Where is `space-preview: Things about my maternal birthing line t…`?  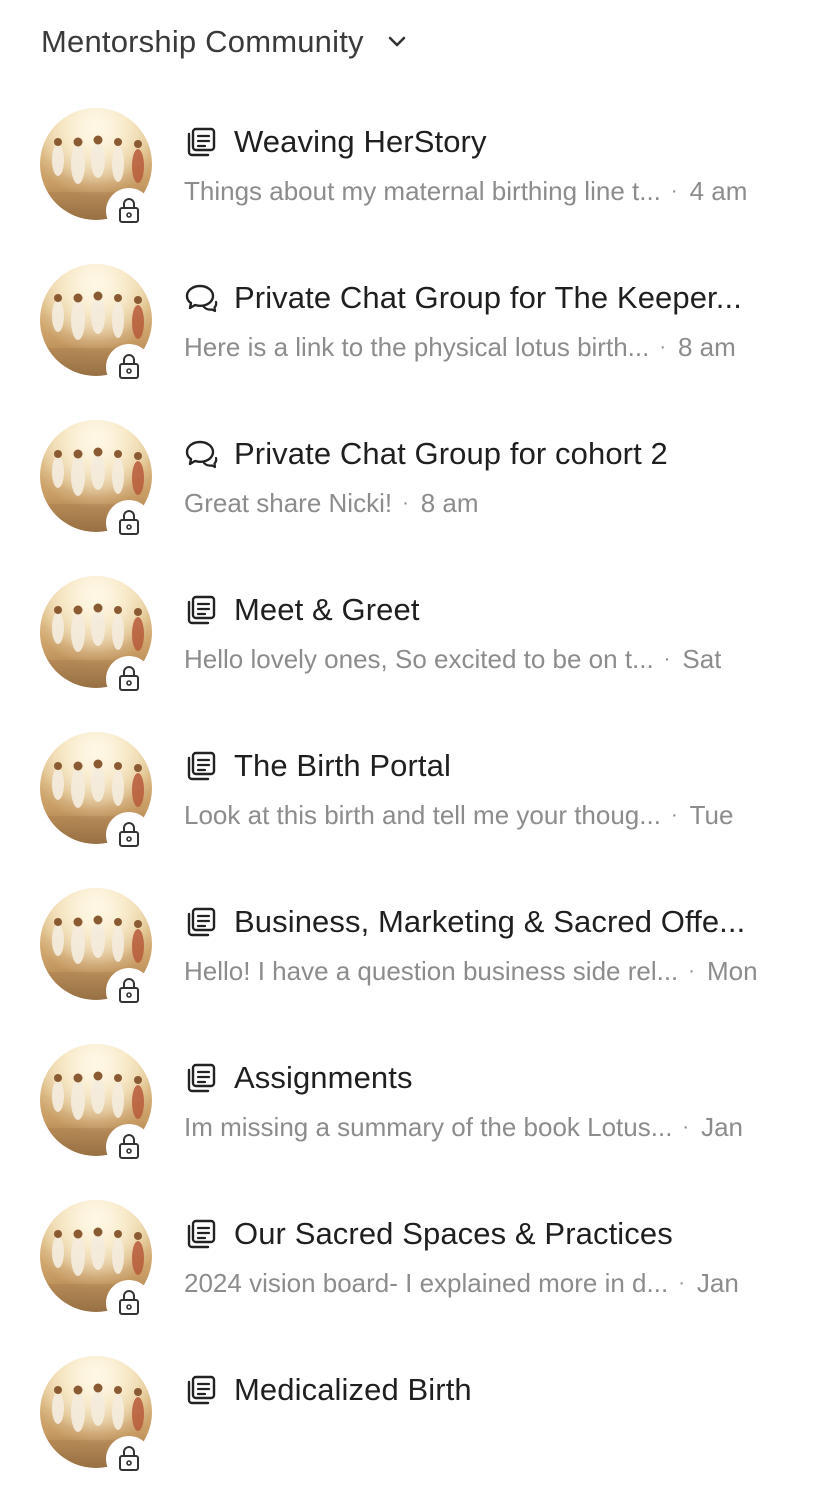
space-preview: Things about my maternal birthing line t… is located at coordinates (486, 191).